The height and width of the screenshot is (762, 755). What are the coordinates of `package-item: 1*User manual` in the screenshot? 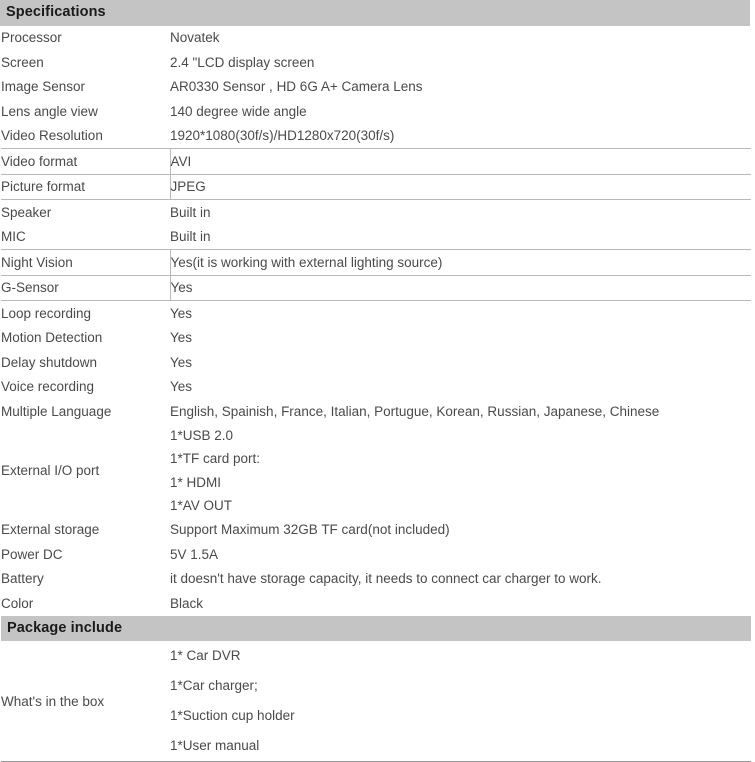 It's located at (215, 745).